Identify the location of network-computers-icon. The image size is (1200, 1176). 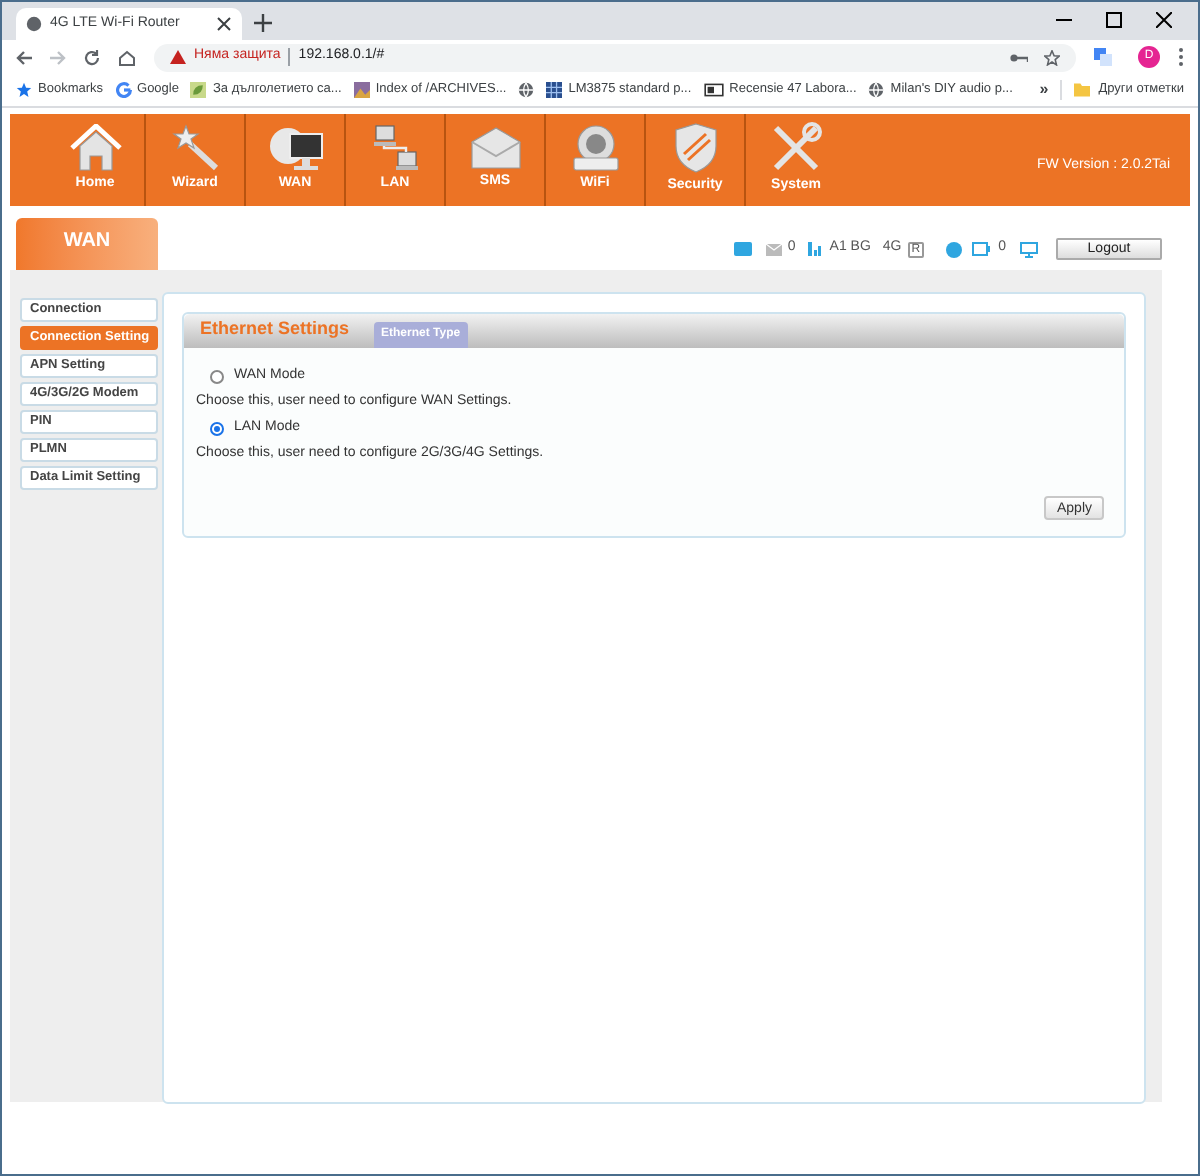
(395, 148).